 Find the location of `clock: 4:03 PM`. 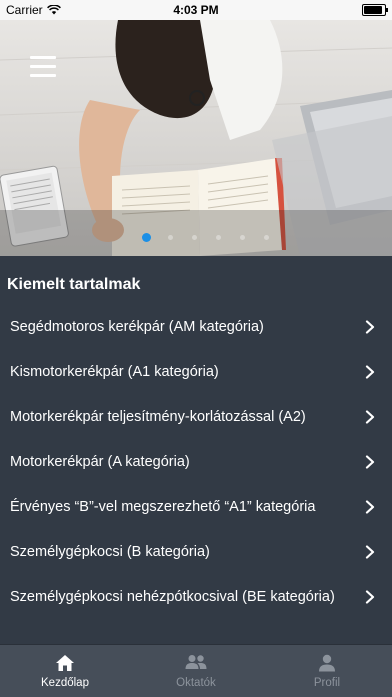

clock: 4:03 PM is located at coordinates (196, 10).